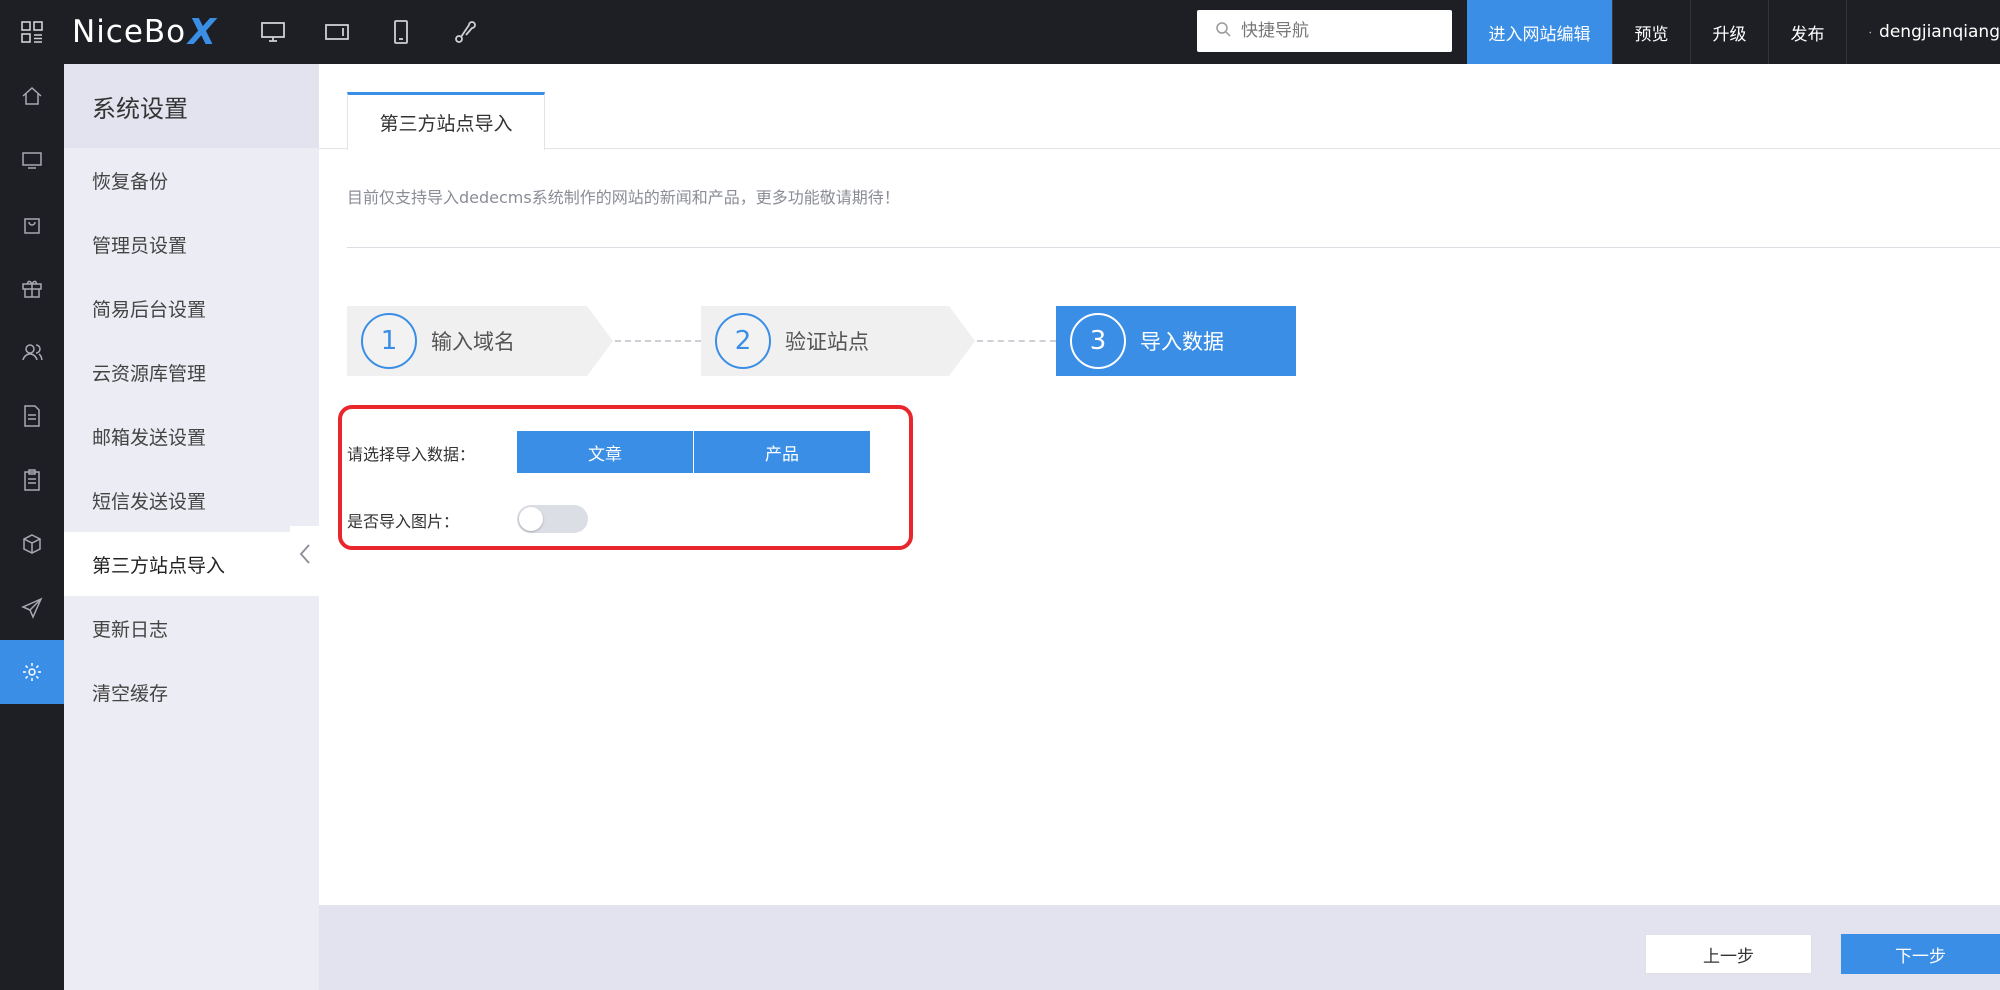 This screenshot has height=990, width=2000. Describe the element at coordinates (191, 308) in the screenshot. I see `submenu-item-simple-backend: 简易后台设置` at that location.